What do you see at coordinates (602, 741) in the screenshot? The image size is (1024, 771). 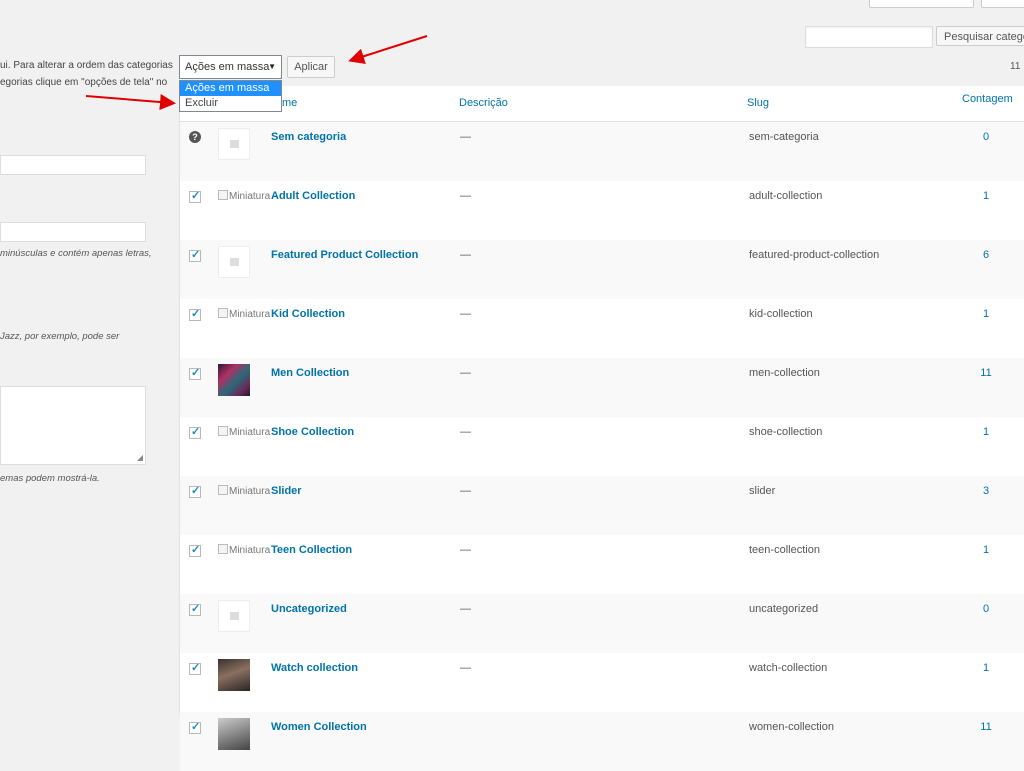 I see `table-row: ✓ Women Collection women-collection 11` at bounding box center [602, 741].